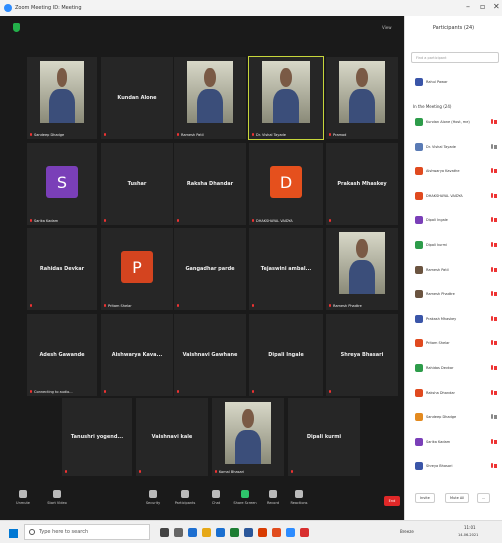 This screenshot has height=543, width=502. What do you see at coordinates (286, 355) in the screenshot?
I see `participant-tile: Dipali Ingale` at bounding box center [286, 355].